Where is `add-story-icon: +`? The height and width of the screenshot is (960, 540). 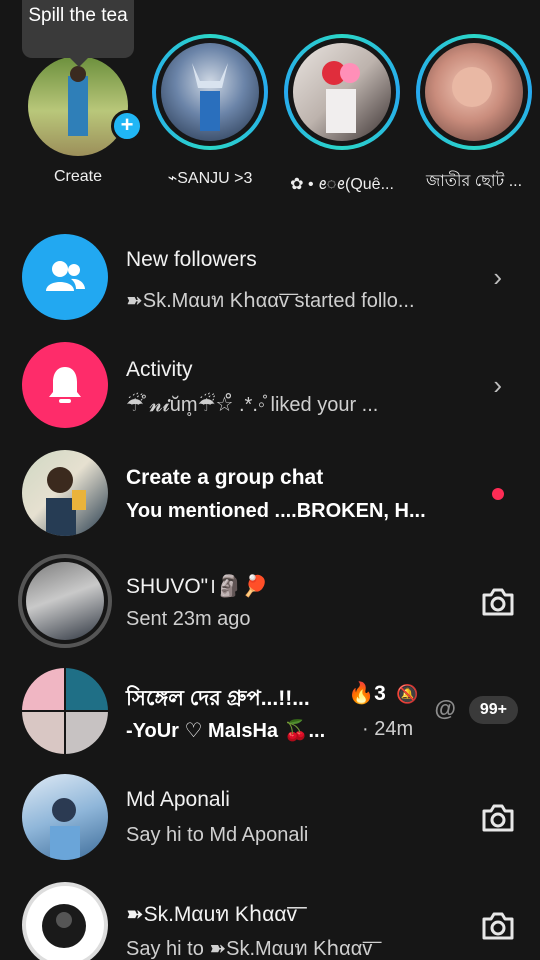
add-story-icon: + is located at coordinates (127, 126).